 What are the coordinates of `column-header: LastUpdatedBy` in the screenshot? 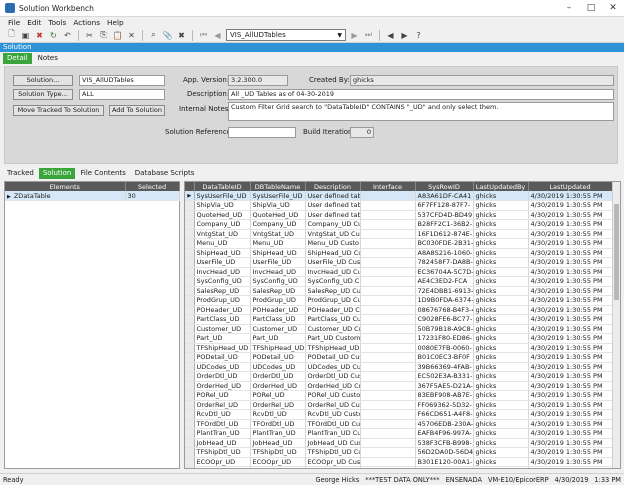 It's located at (501, 186).